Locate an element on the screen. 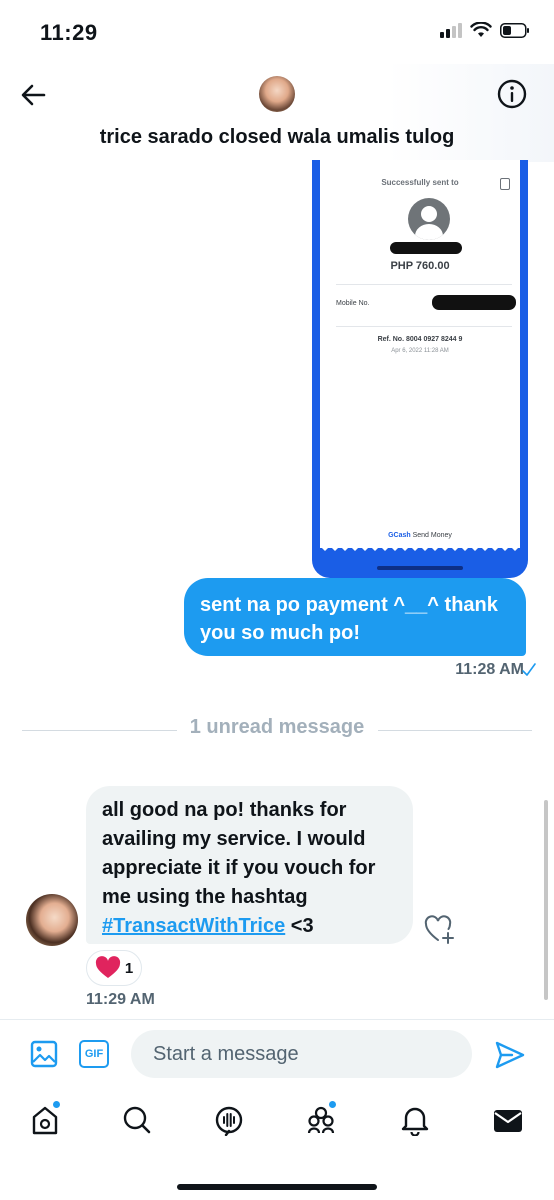 The image size is (554, 1200). receipt-heading: Successfully sent to is located at coordinates (420, 182).